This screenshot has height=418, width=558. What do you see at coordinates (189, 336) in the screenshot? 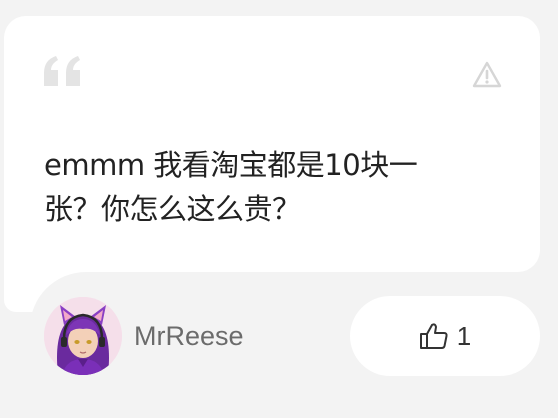
I see `author-name: MrReese` at bounding box center [189, 336].